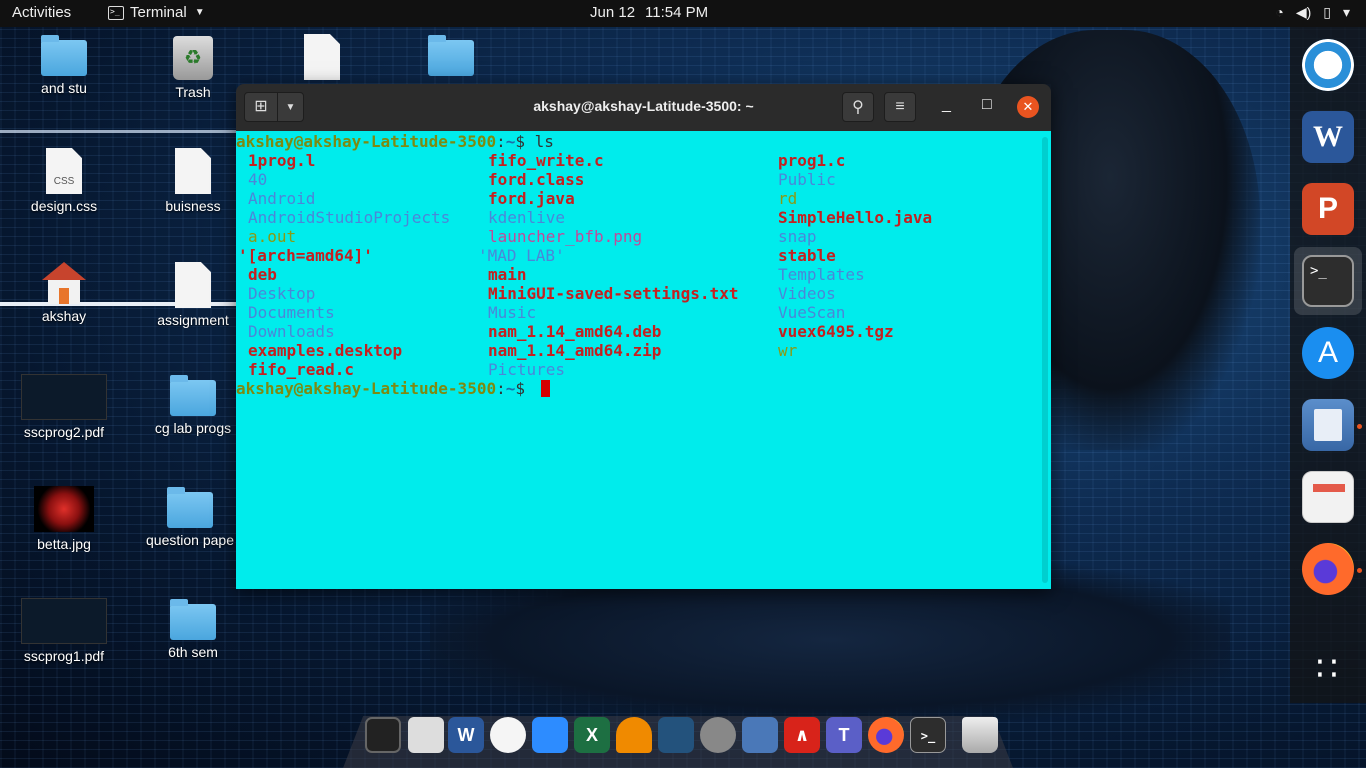  I want to click on dock-vscode, so click(676, 735).